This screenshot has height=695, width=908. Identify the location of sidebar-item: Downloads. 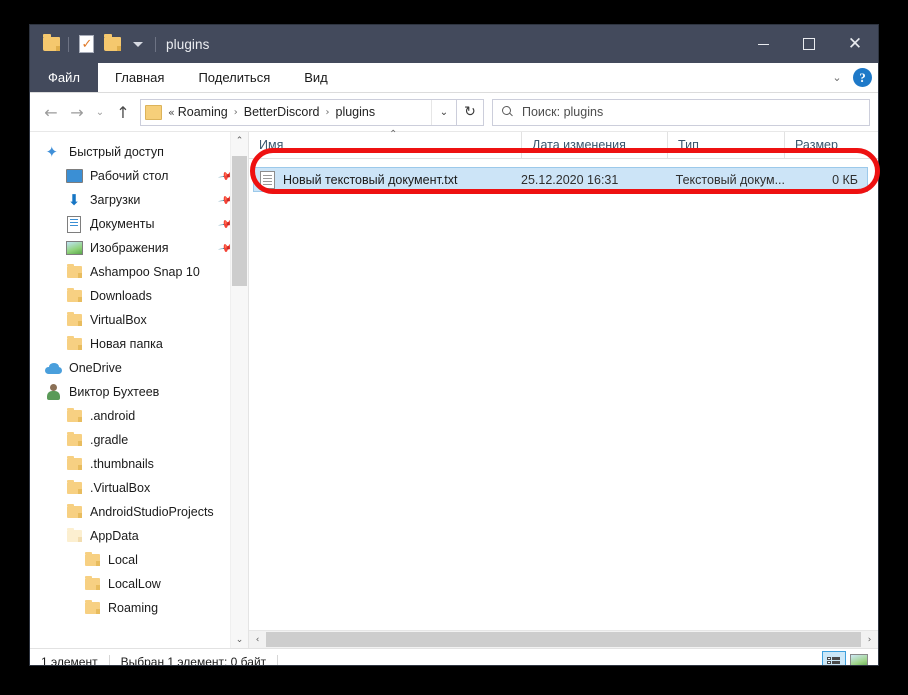
(139, 296).